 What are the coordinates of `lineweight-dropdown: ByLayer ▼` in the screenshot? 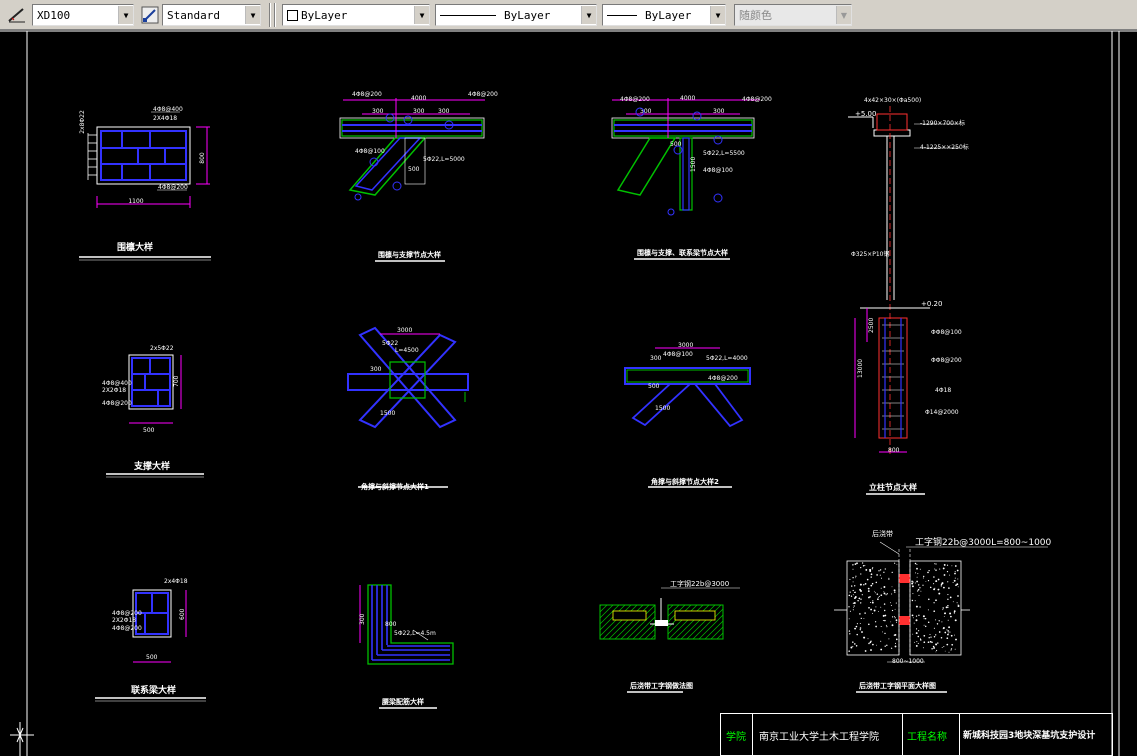 It's located at (664, 15).